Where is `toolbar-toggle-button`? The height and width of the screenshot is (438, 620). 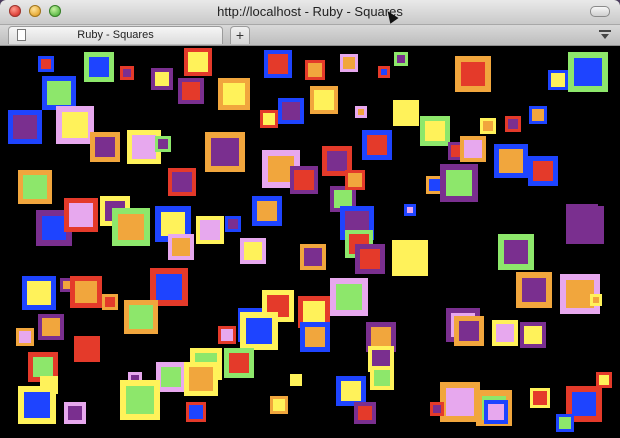 toolbar-toggle-button is located at coordinates (600, 11).